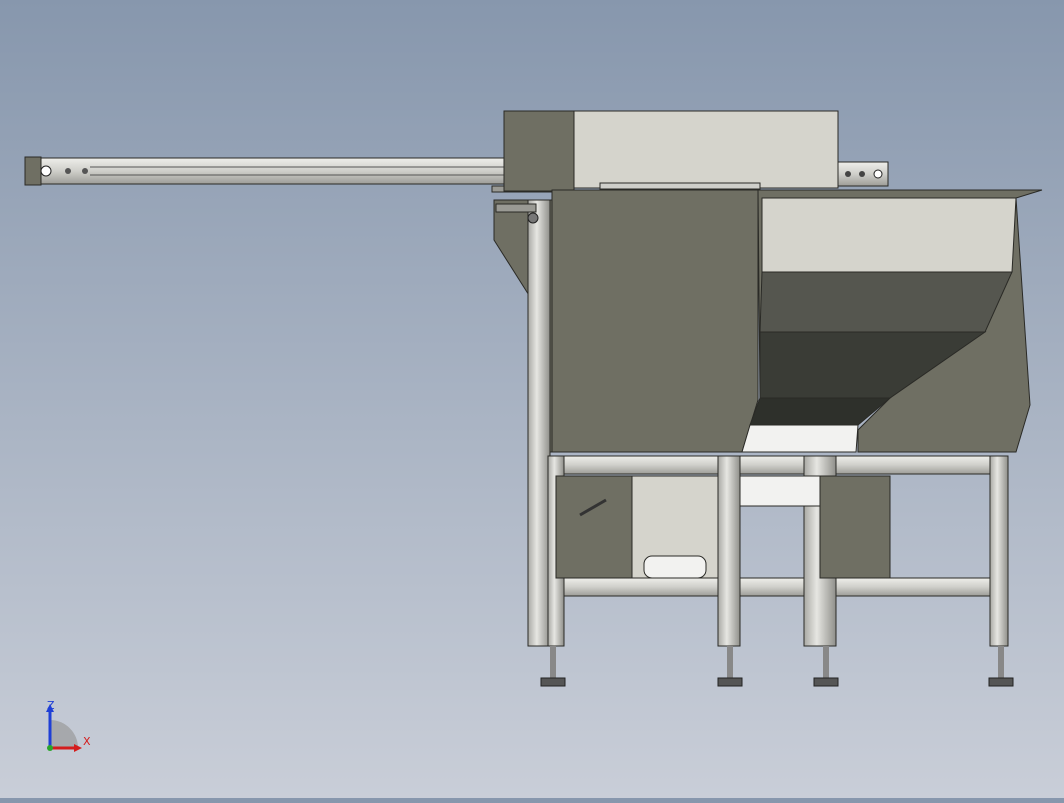  Describe the element at coordinates (696, 151) in the screenshot. I see `top-housing` at that location.